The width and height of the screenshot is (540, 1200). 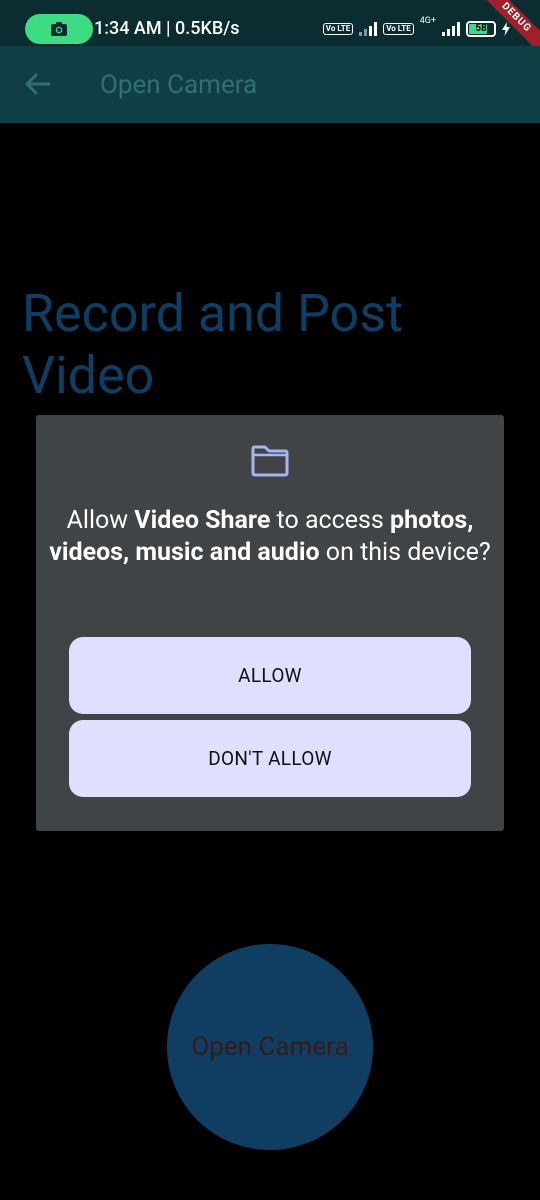 I want to click on app-name: Video Share, so click(x=202, y=520).